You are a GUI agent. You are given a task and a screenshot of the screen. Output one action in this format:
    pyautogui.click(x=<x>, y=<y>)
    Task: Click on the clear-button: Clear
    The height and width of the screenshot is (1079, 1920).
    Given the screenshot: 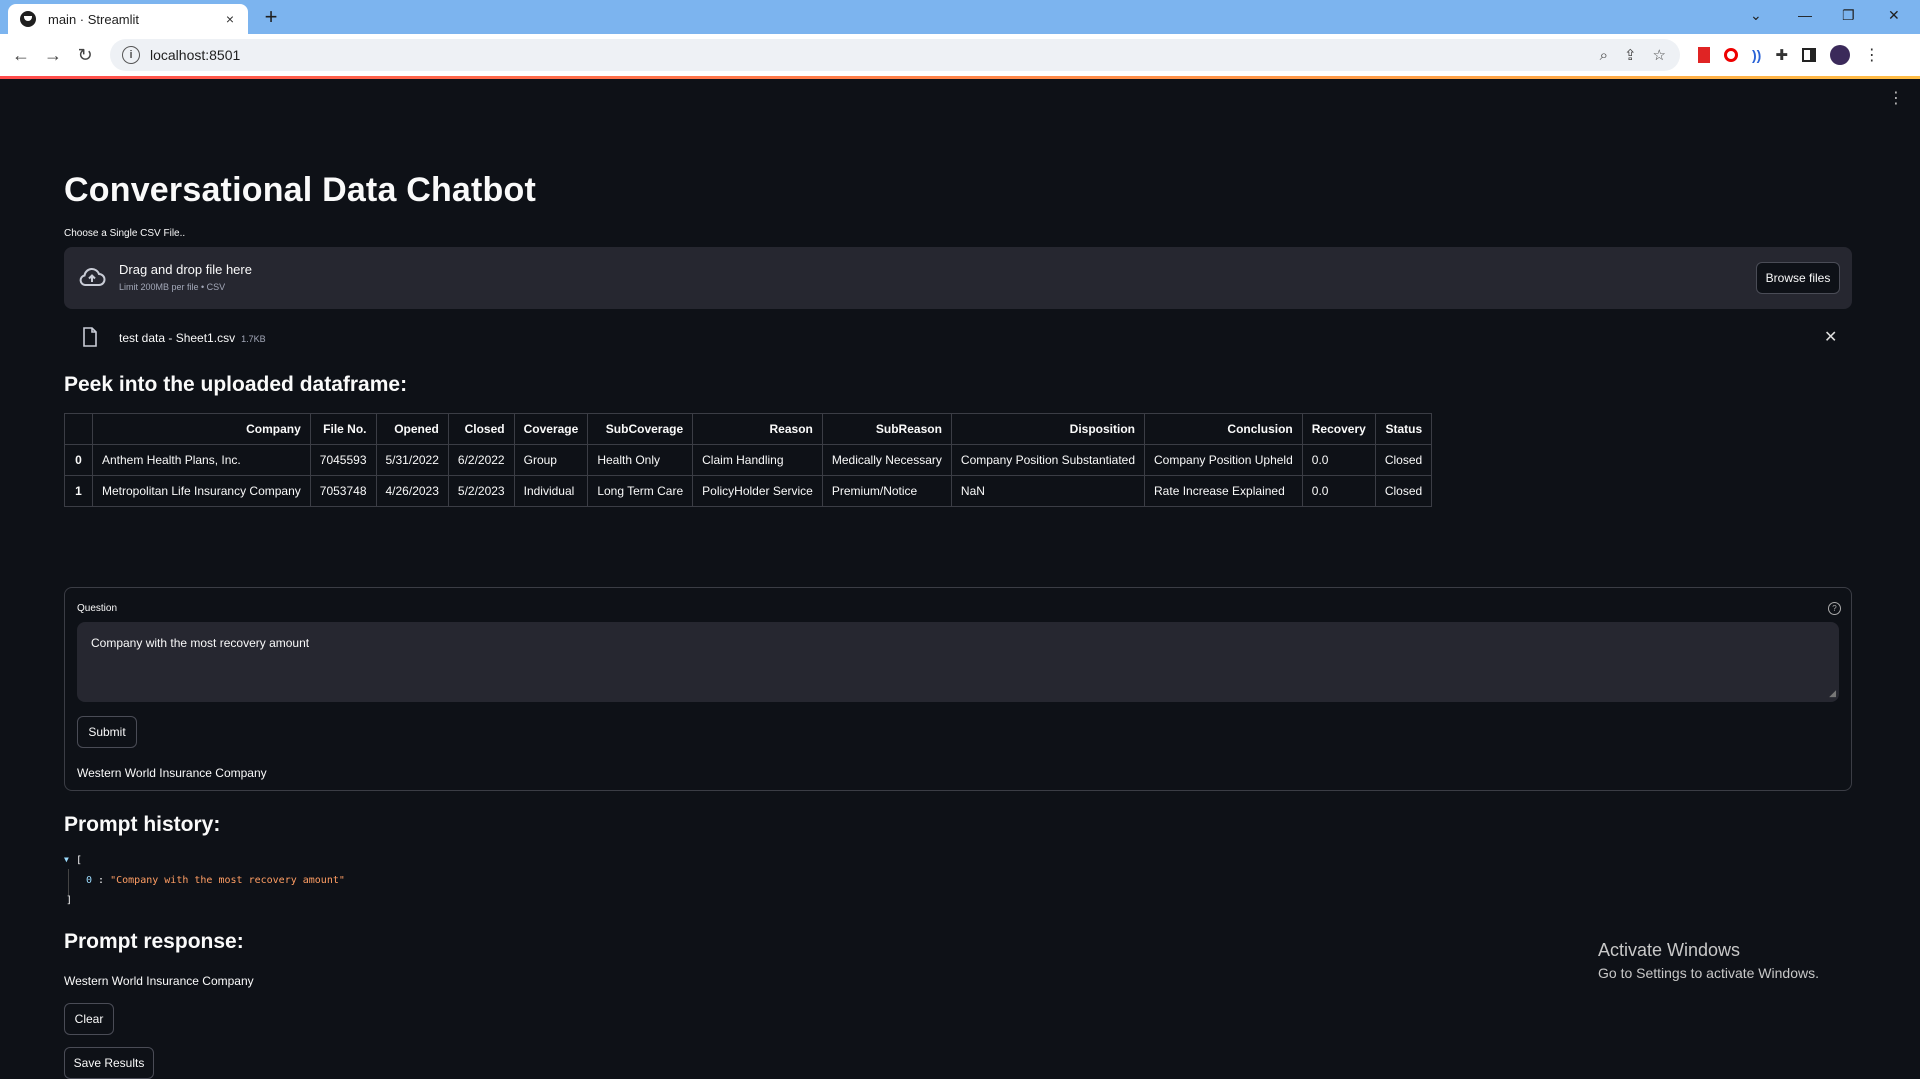 What is the action you would take?
    pyautogui.click(x=89, y=1019)
    